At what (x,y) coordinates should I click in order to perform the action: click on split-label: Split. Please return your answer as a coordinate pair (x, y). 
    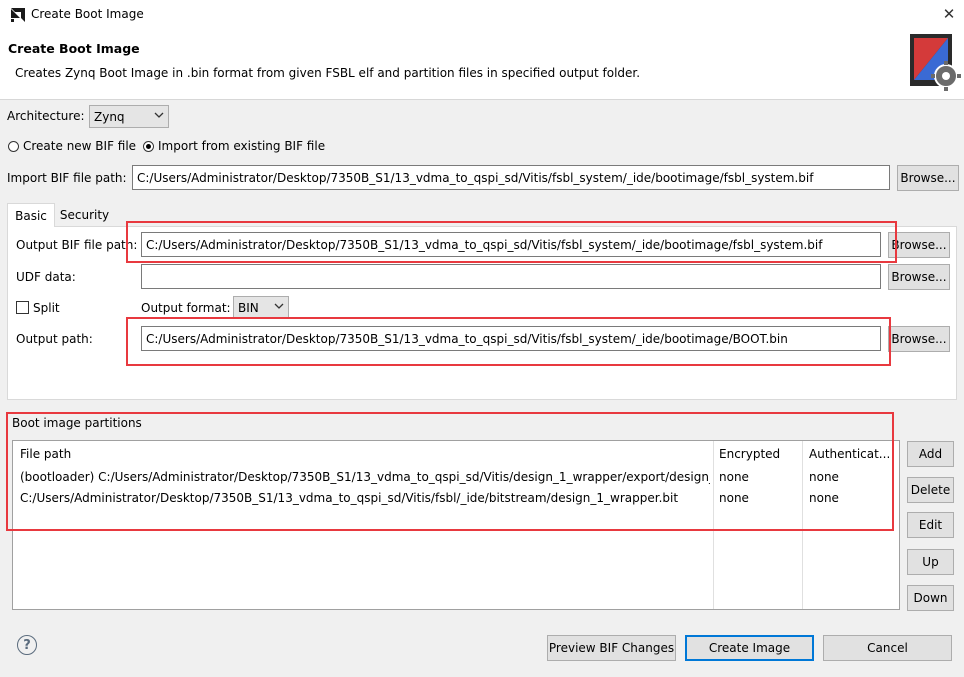
    Looking at the image, I should click on (46, 308).